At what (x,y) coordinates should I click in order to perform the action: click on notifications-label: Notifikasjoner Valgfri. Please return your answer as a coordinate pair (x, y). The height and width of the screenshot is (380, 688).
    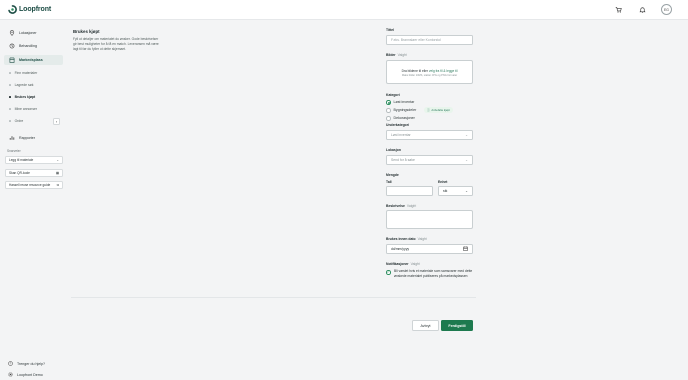
    Looking at the image, I should click on (403, 264).